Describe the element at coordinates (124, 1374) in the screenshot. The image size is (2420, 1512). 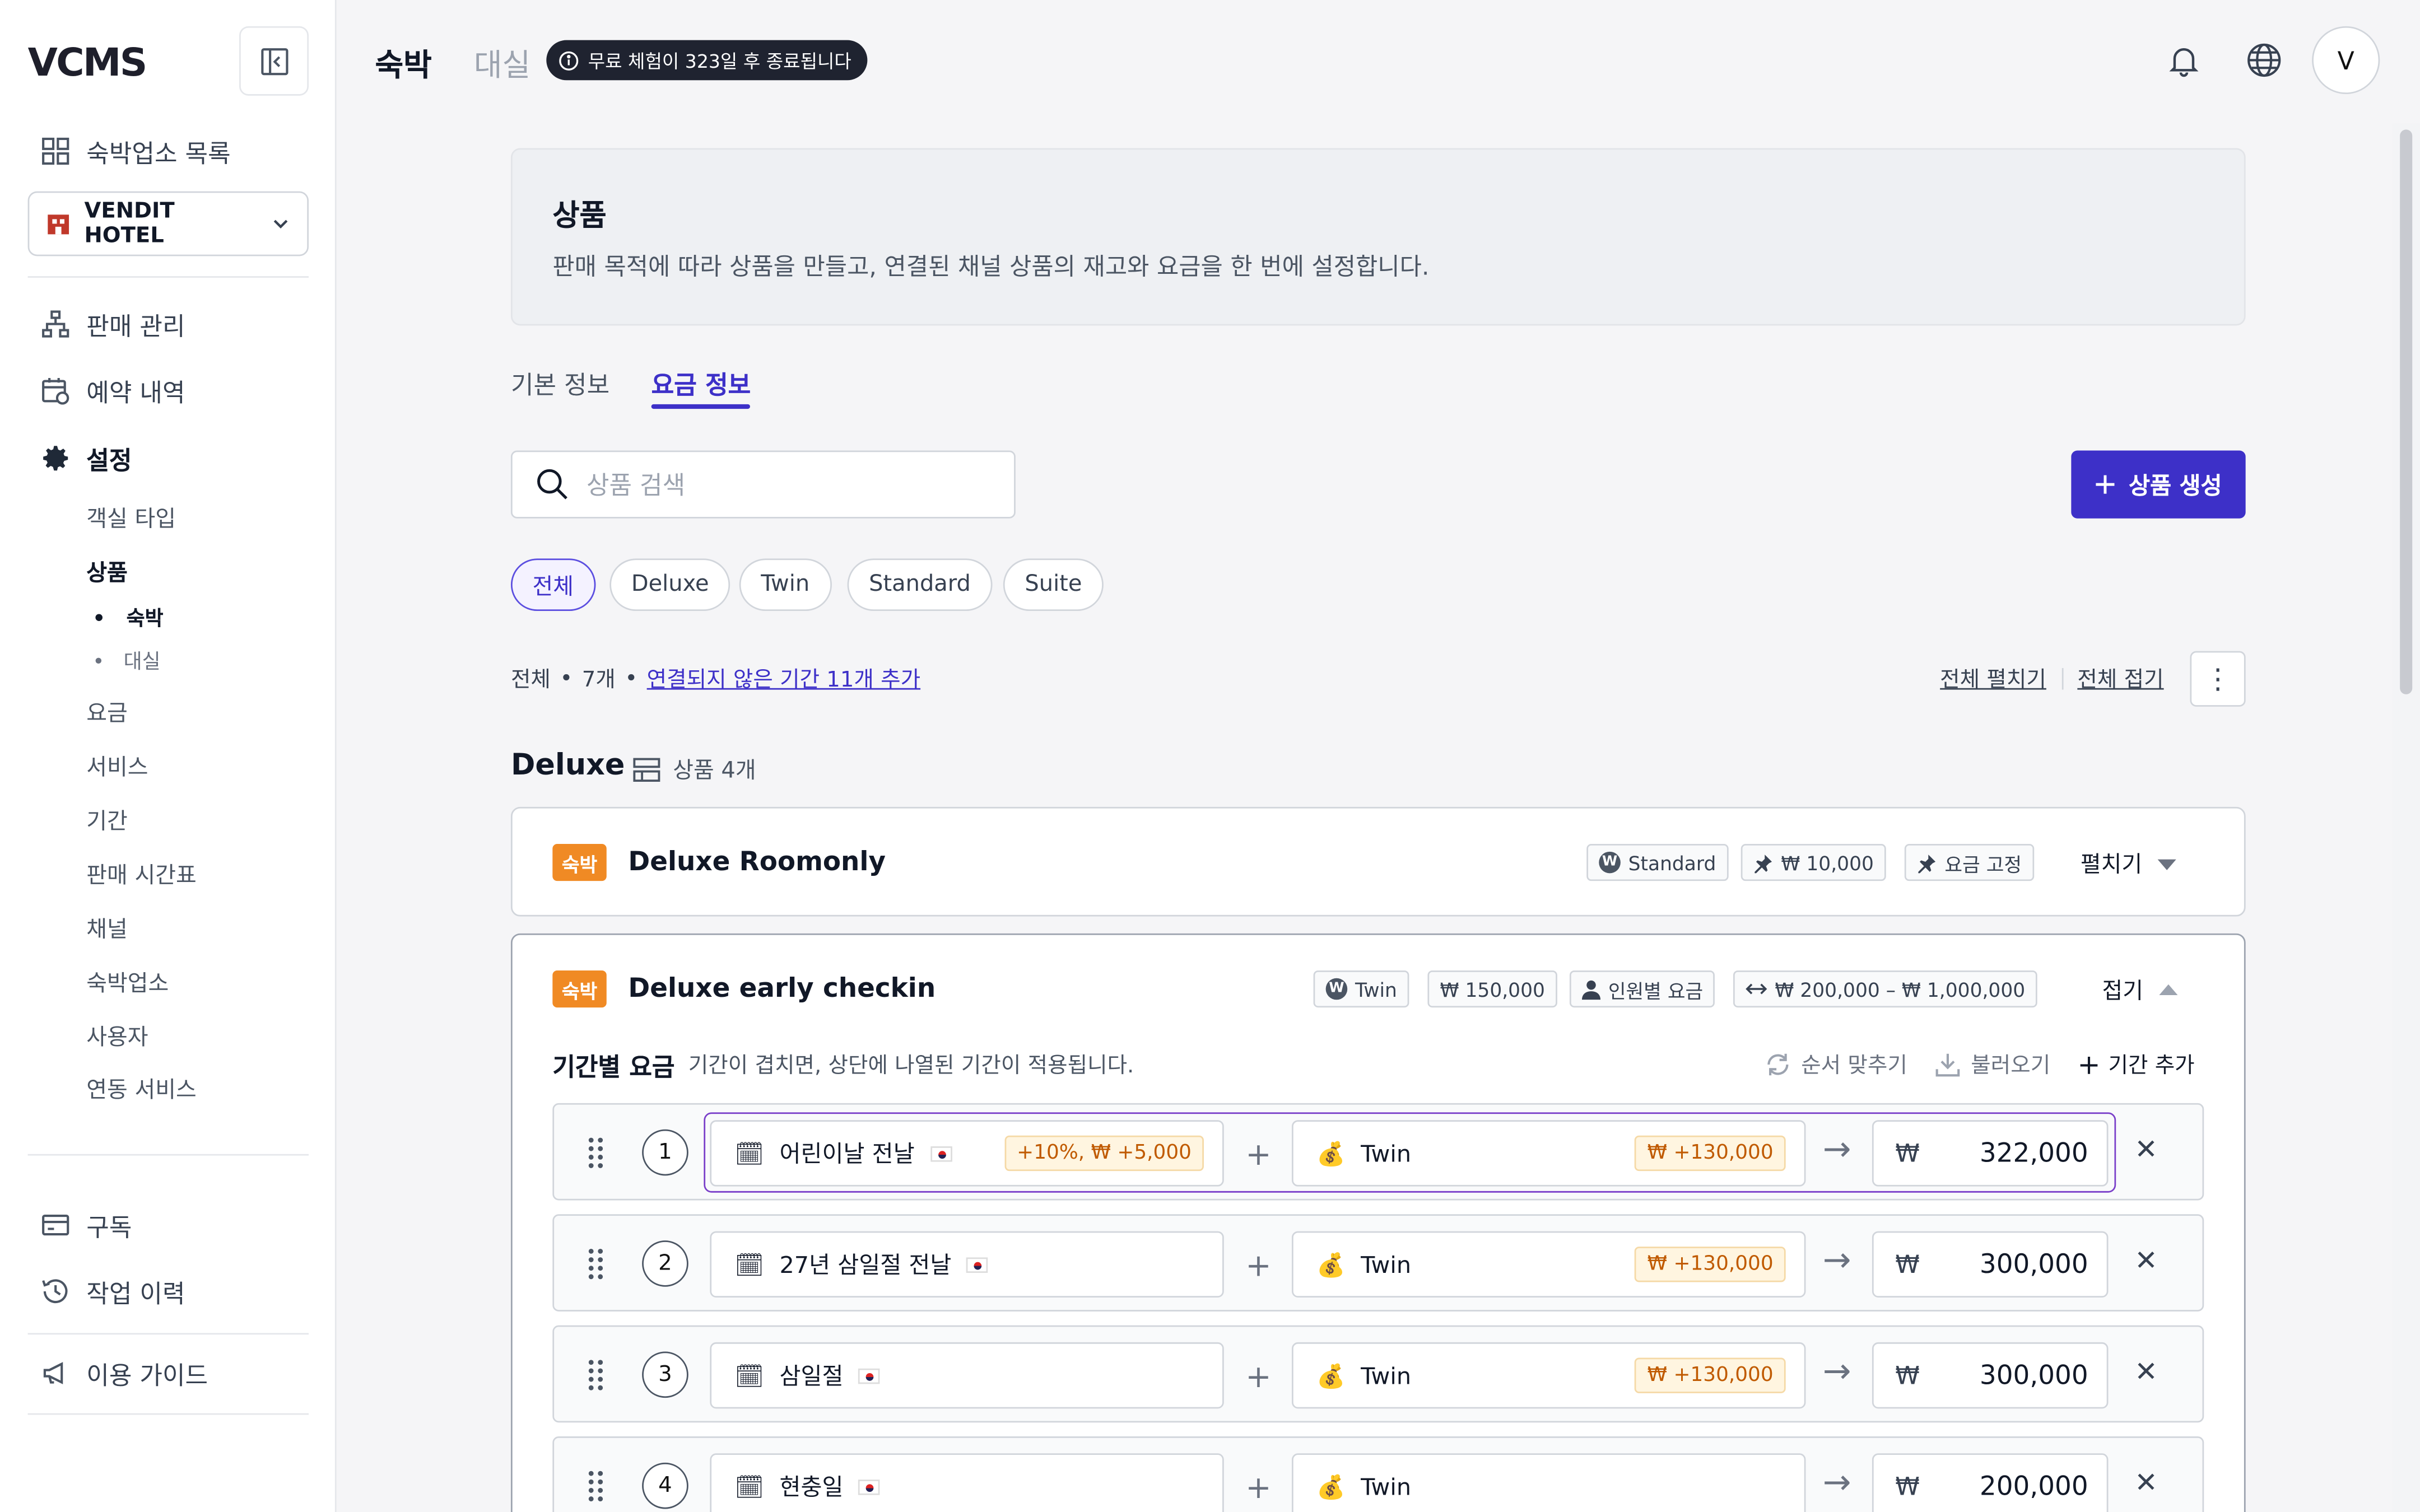
I see `sidebar-item-guide: 이용 가이드` at that location.